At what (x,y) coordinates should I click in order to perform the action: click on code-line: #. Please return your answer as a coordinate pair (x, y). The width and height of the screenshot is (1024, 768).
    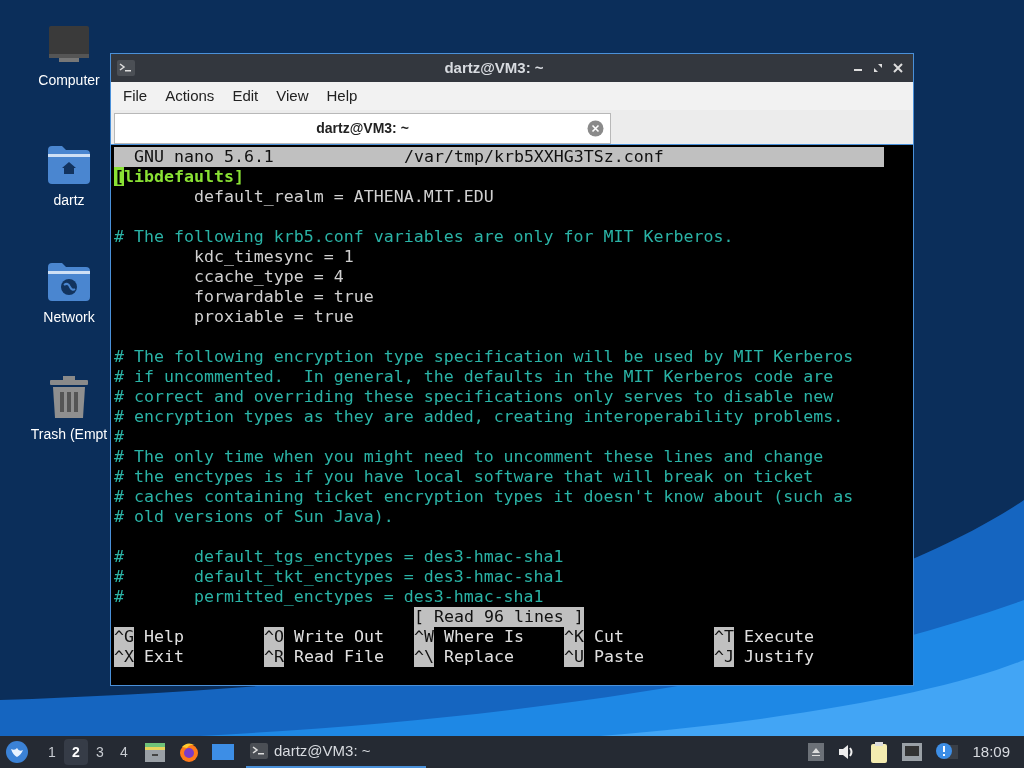
    Looking at the image, I should click on (119, 437).